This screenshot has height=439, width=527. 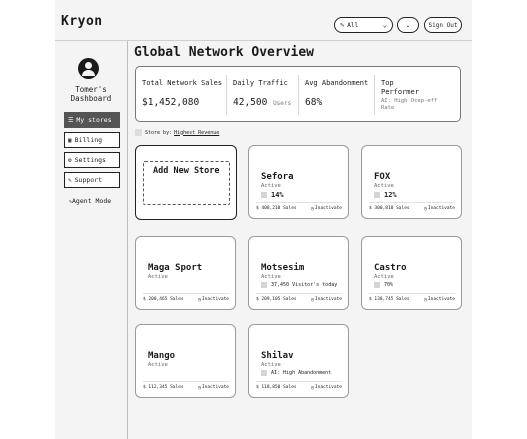 I want to click on stat-unit: Users, so click(x=282, y=103).